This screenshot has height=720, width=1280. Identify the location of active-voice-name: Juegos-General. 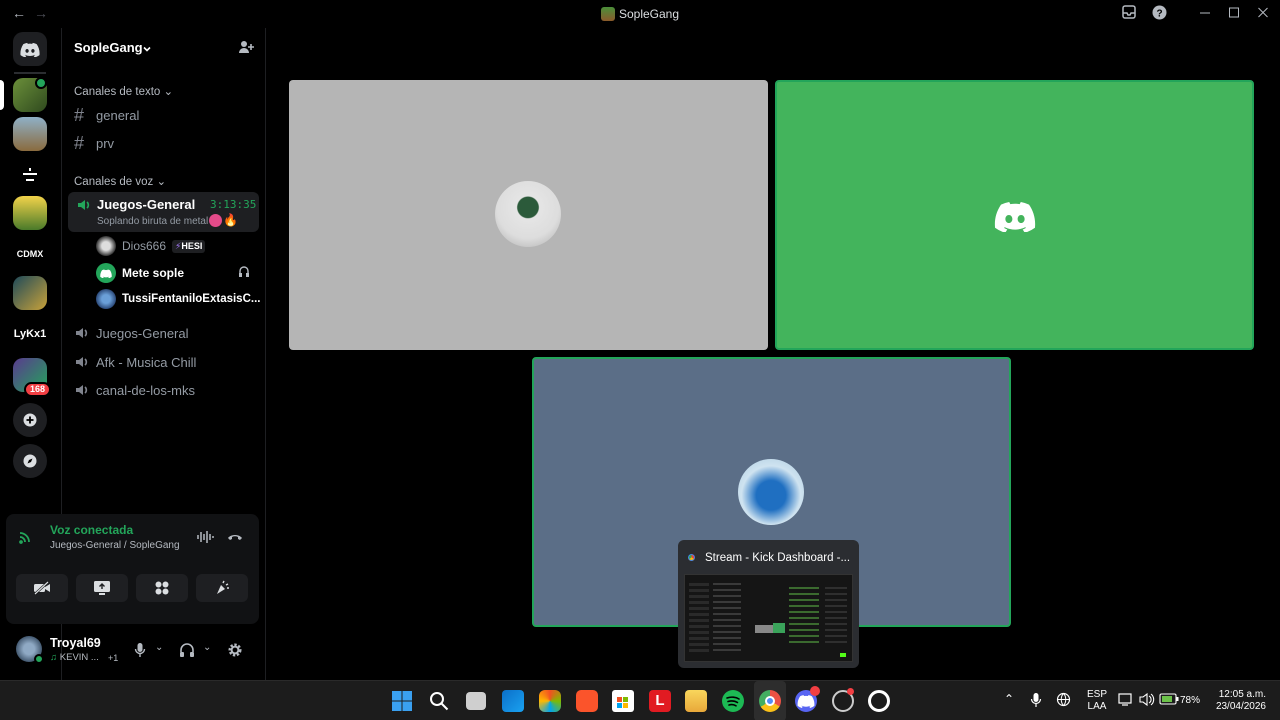
(146, 204).